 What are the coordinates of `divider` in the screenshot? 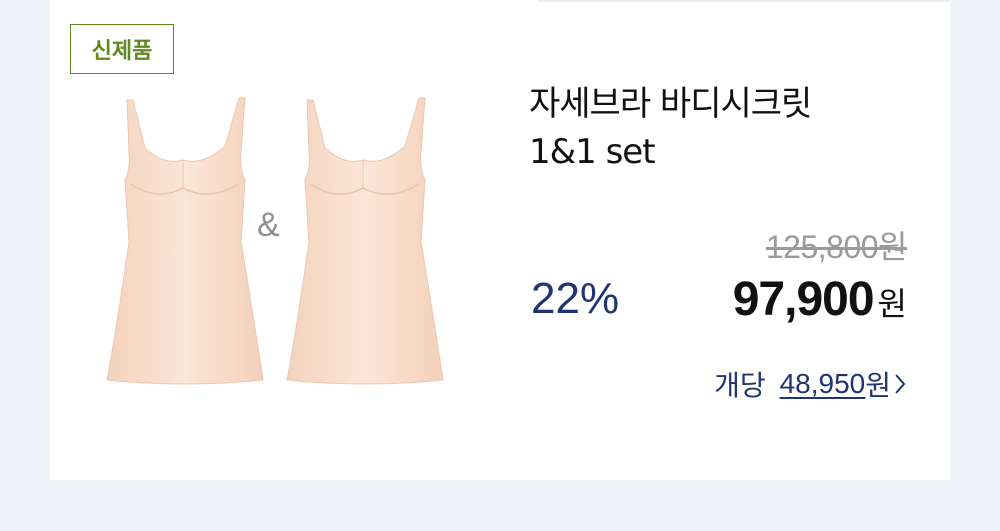 It's located at (744, 1).